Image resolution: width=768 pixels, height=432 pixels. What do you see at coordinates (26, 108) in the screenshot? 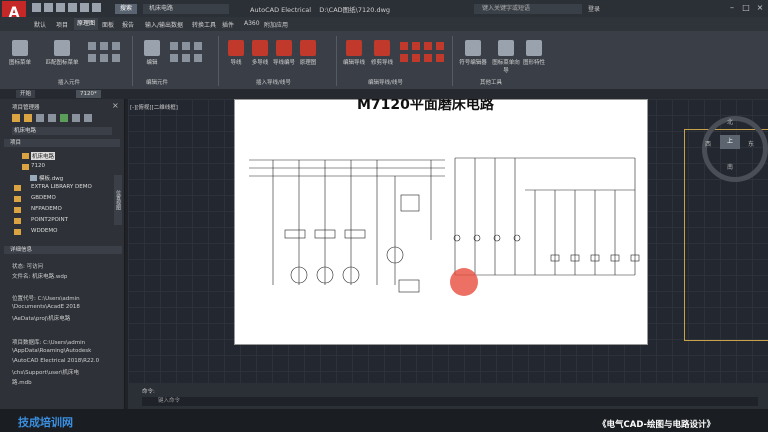
I see `panel-title: 项目管理器` at bounding box center [26, 108].